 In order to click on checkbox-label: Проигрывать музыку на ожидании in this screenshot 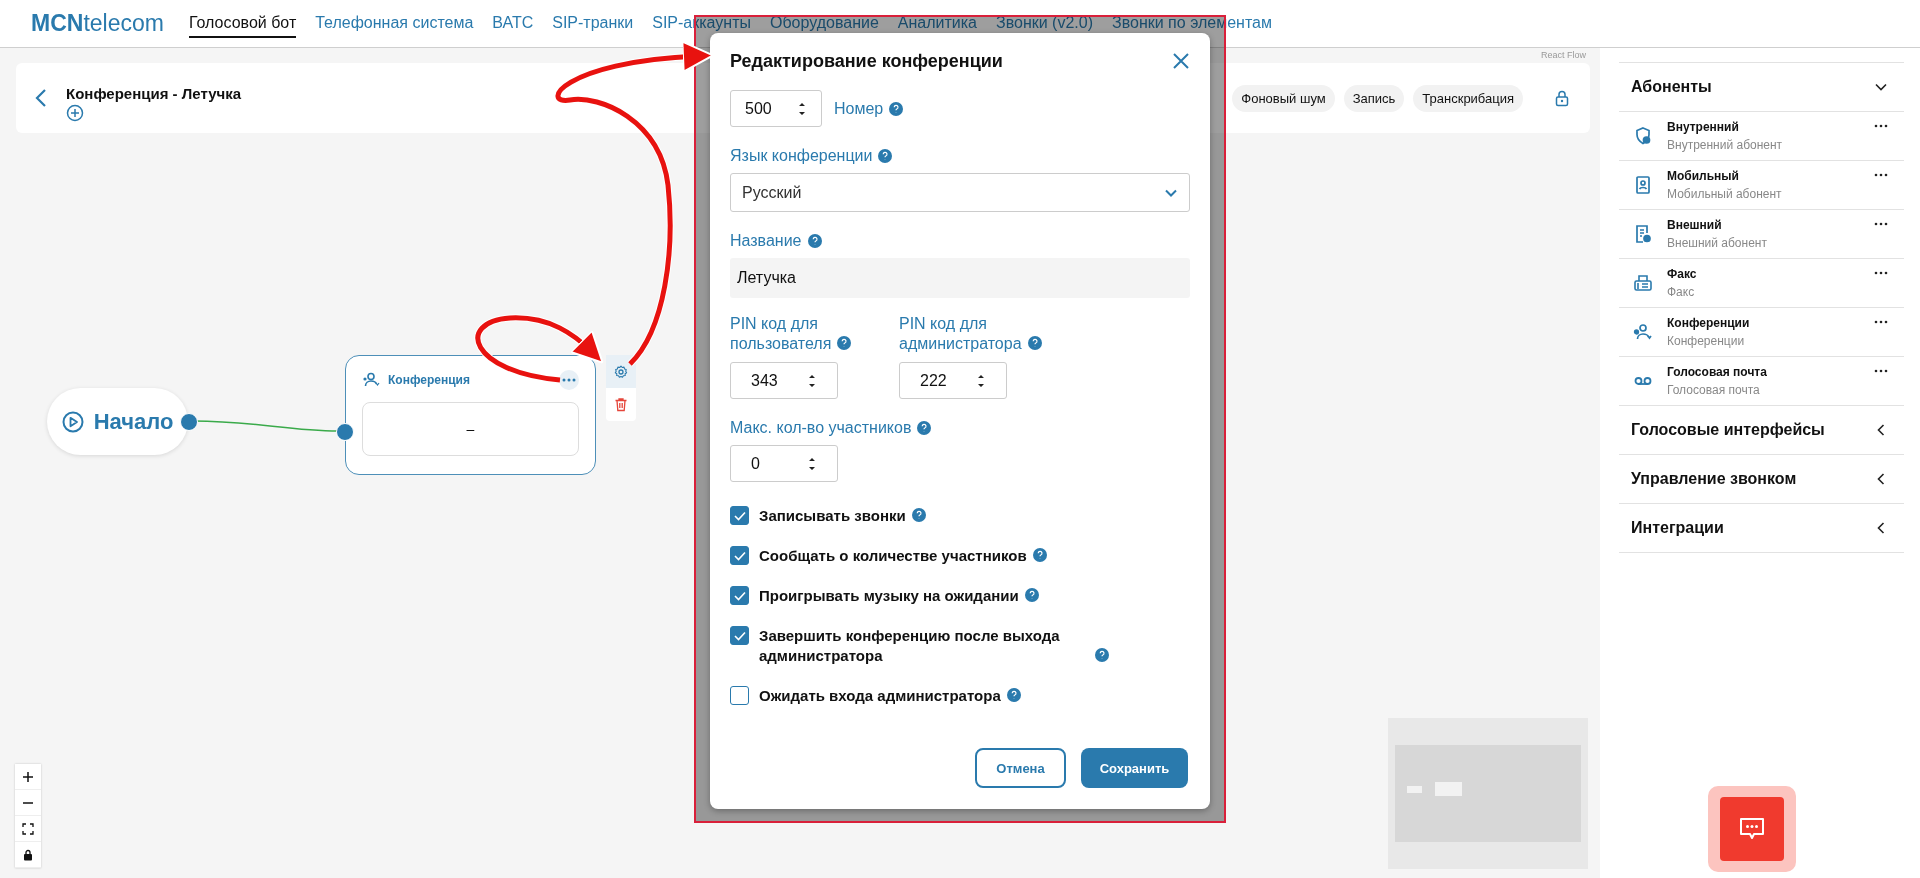, I will do `click(889, 596)`.